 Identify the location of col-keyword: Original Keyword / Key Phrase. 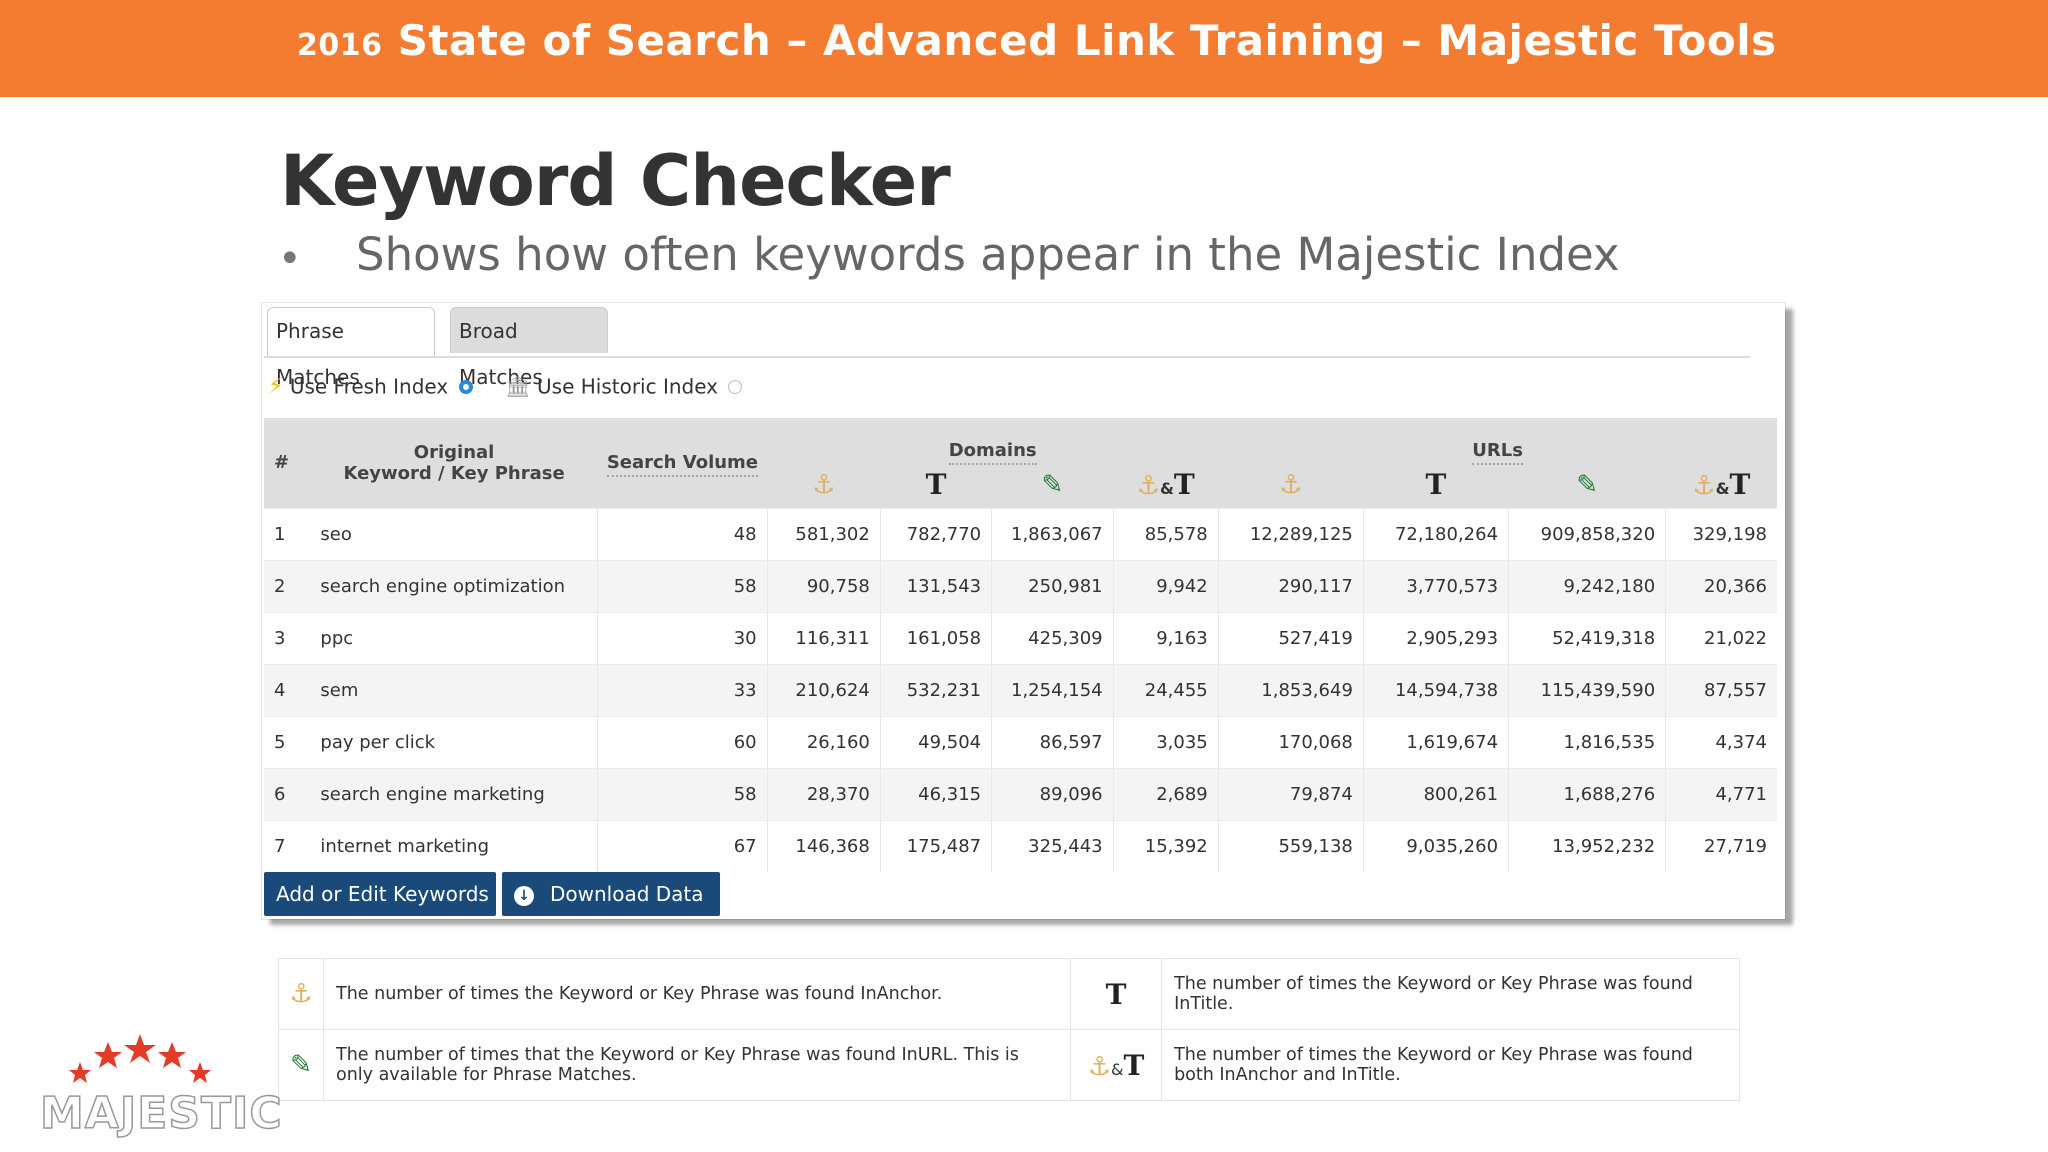
(454, 462).